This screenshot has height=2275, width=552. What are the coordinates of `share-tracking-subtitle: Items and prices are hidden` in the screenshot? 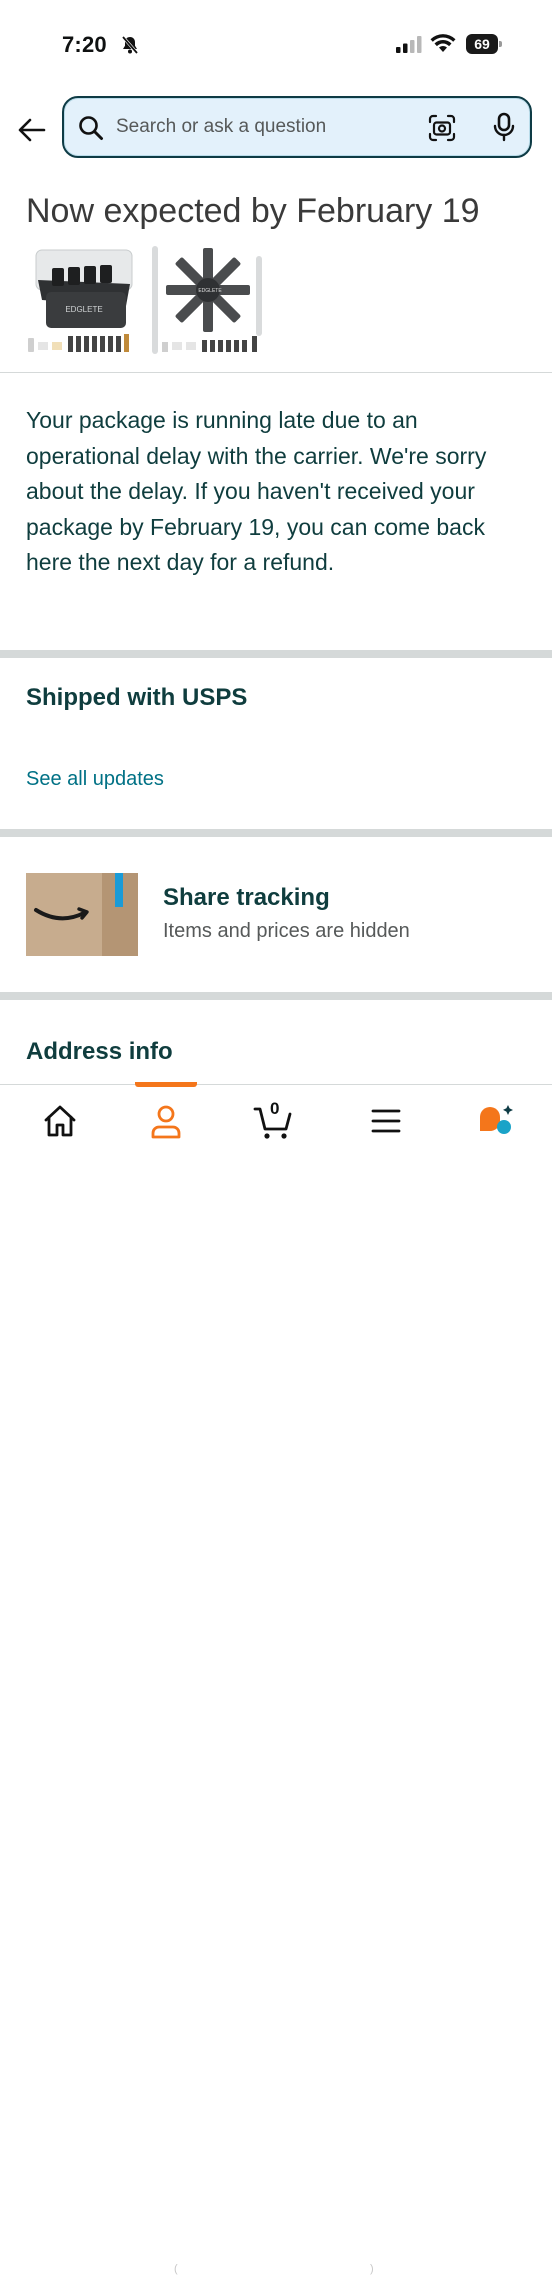 It's located at (286, 931).